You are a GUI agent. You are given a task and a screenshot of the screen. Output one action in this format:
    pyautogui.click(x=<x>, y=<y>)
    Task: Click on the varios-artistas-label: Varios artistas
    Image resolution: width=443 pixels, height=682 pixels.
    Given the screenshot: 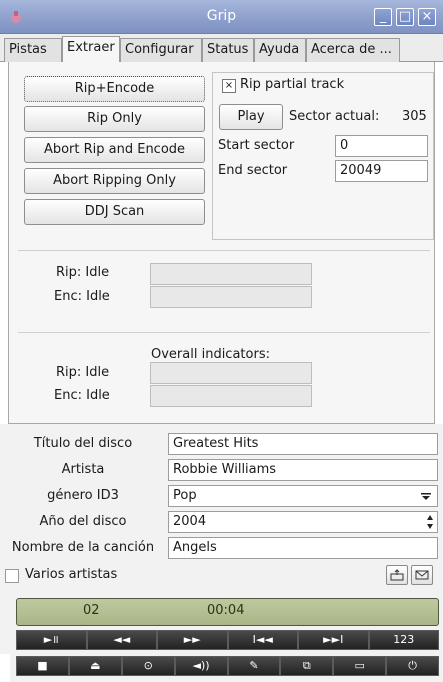 What is the action you would take?
    pyautogui.click(x=71, y=574)
    